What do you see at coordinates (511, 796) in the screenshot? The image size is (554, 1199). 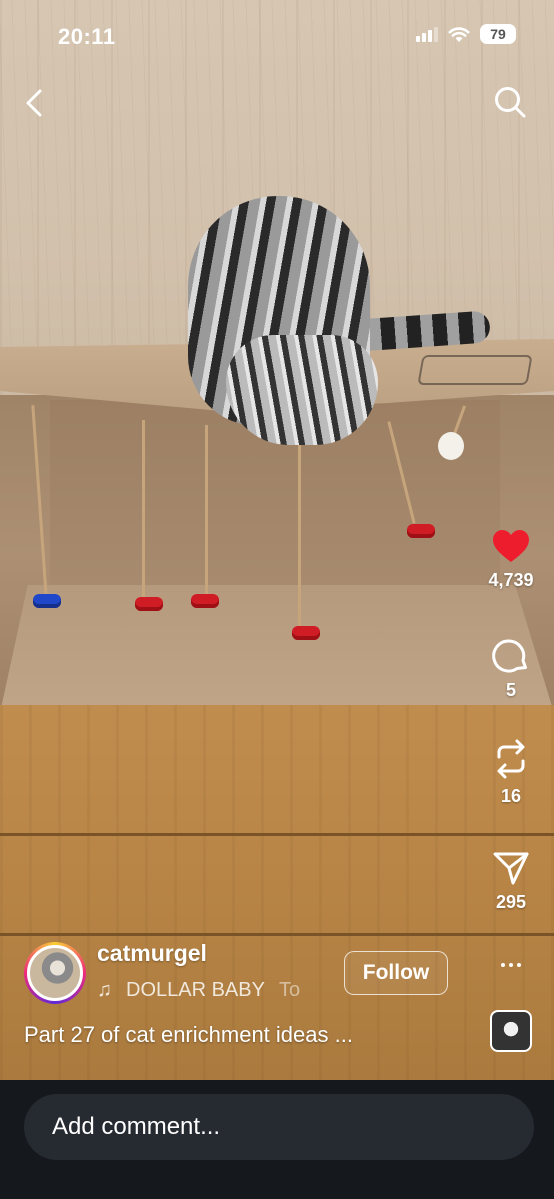 I see `repost-count: 16` at bounding box center [511, 796].